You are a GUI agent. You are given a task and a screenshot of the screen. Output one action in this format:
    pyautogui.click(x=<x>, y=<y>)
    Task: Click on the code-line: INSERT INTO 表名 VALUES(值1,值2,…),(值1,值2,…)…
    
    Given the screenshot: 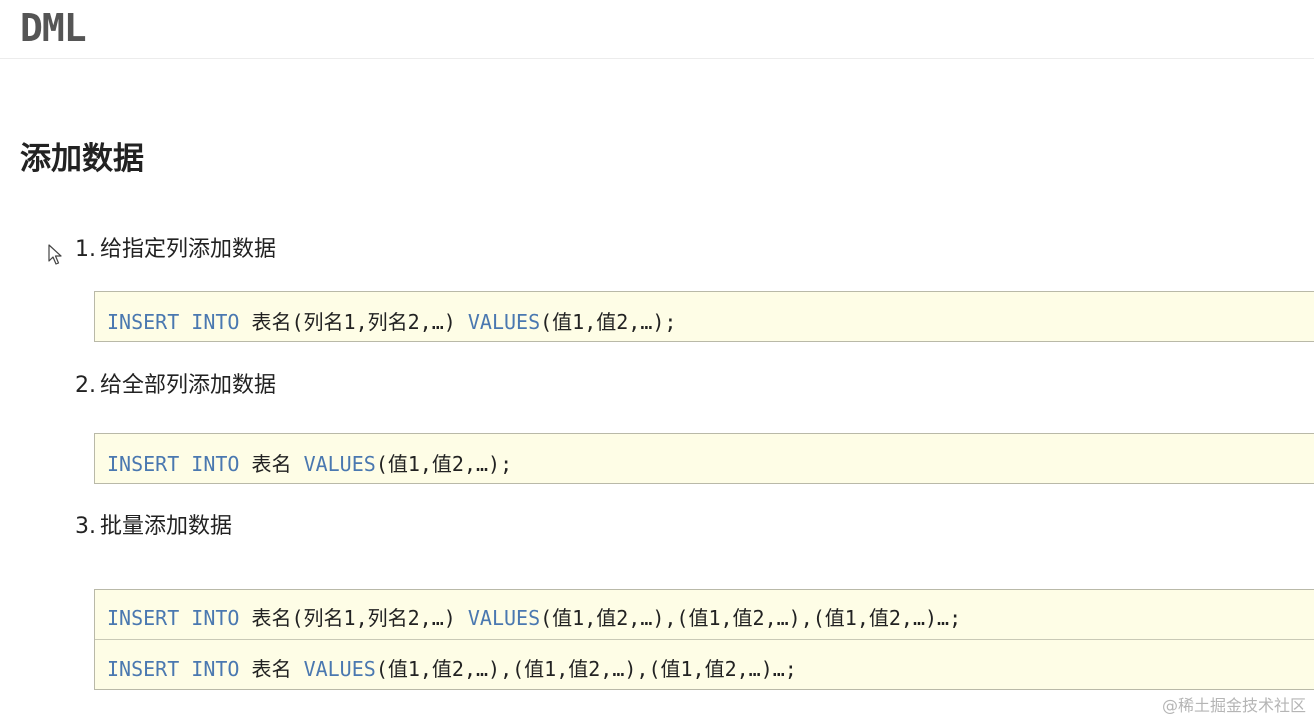 What is the action you would take?
    pyautogui.click(x=452, y=669)
    